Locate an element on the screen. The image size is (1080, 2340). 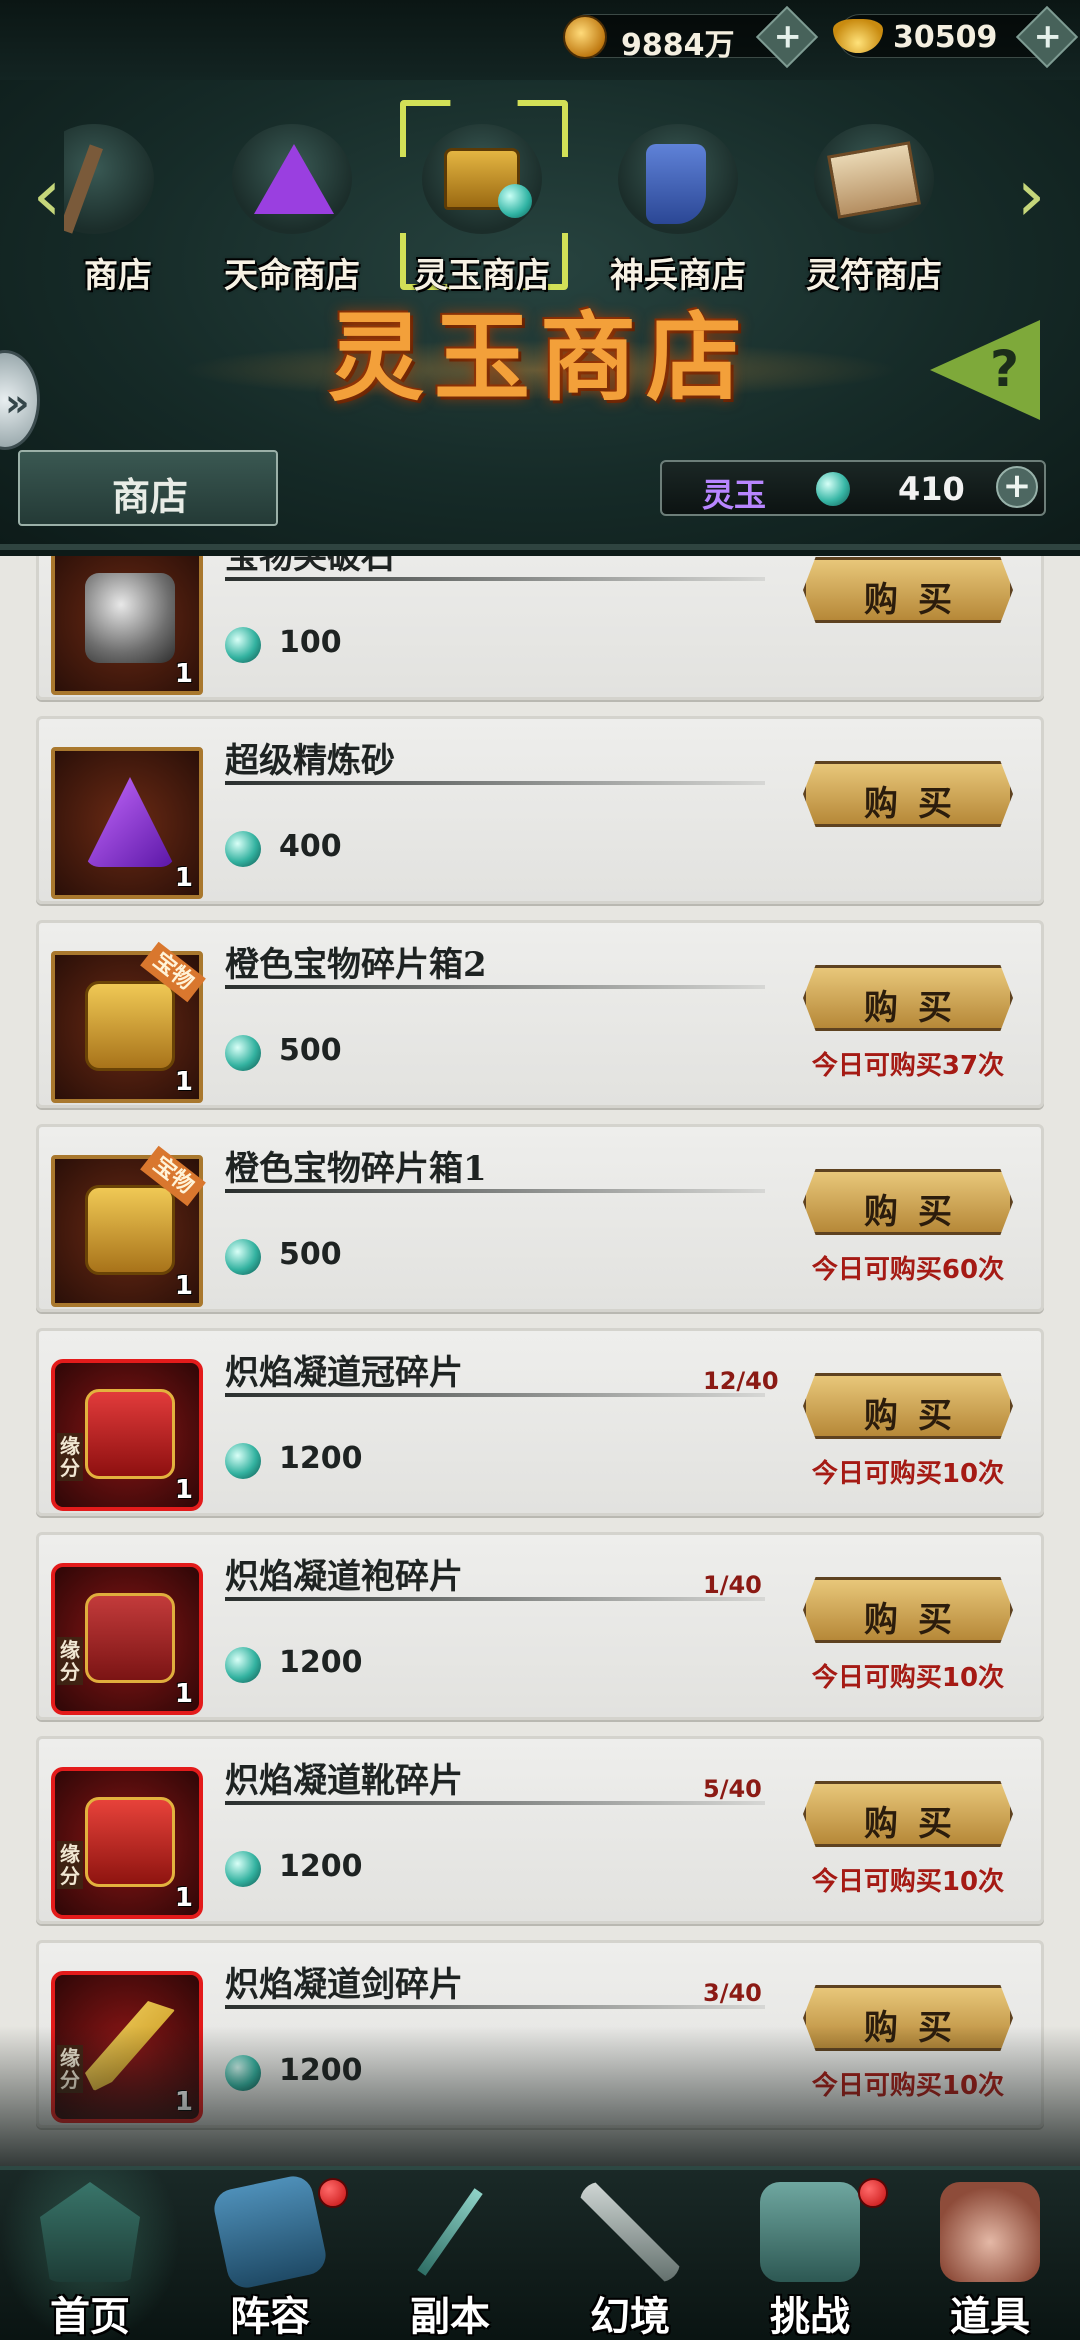
fragment-progress: 12/40 is located at coordinates (741, 1381).